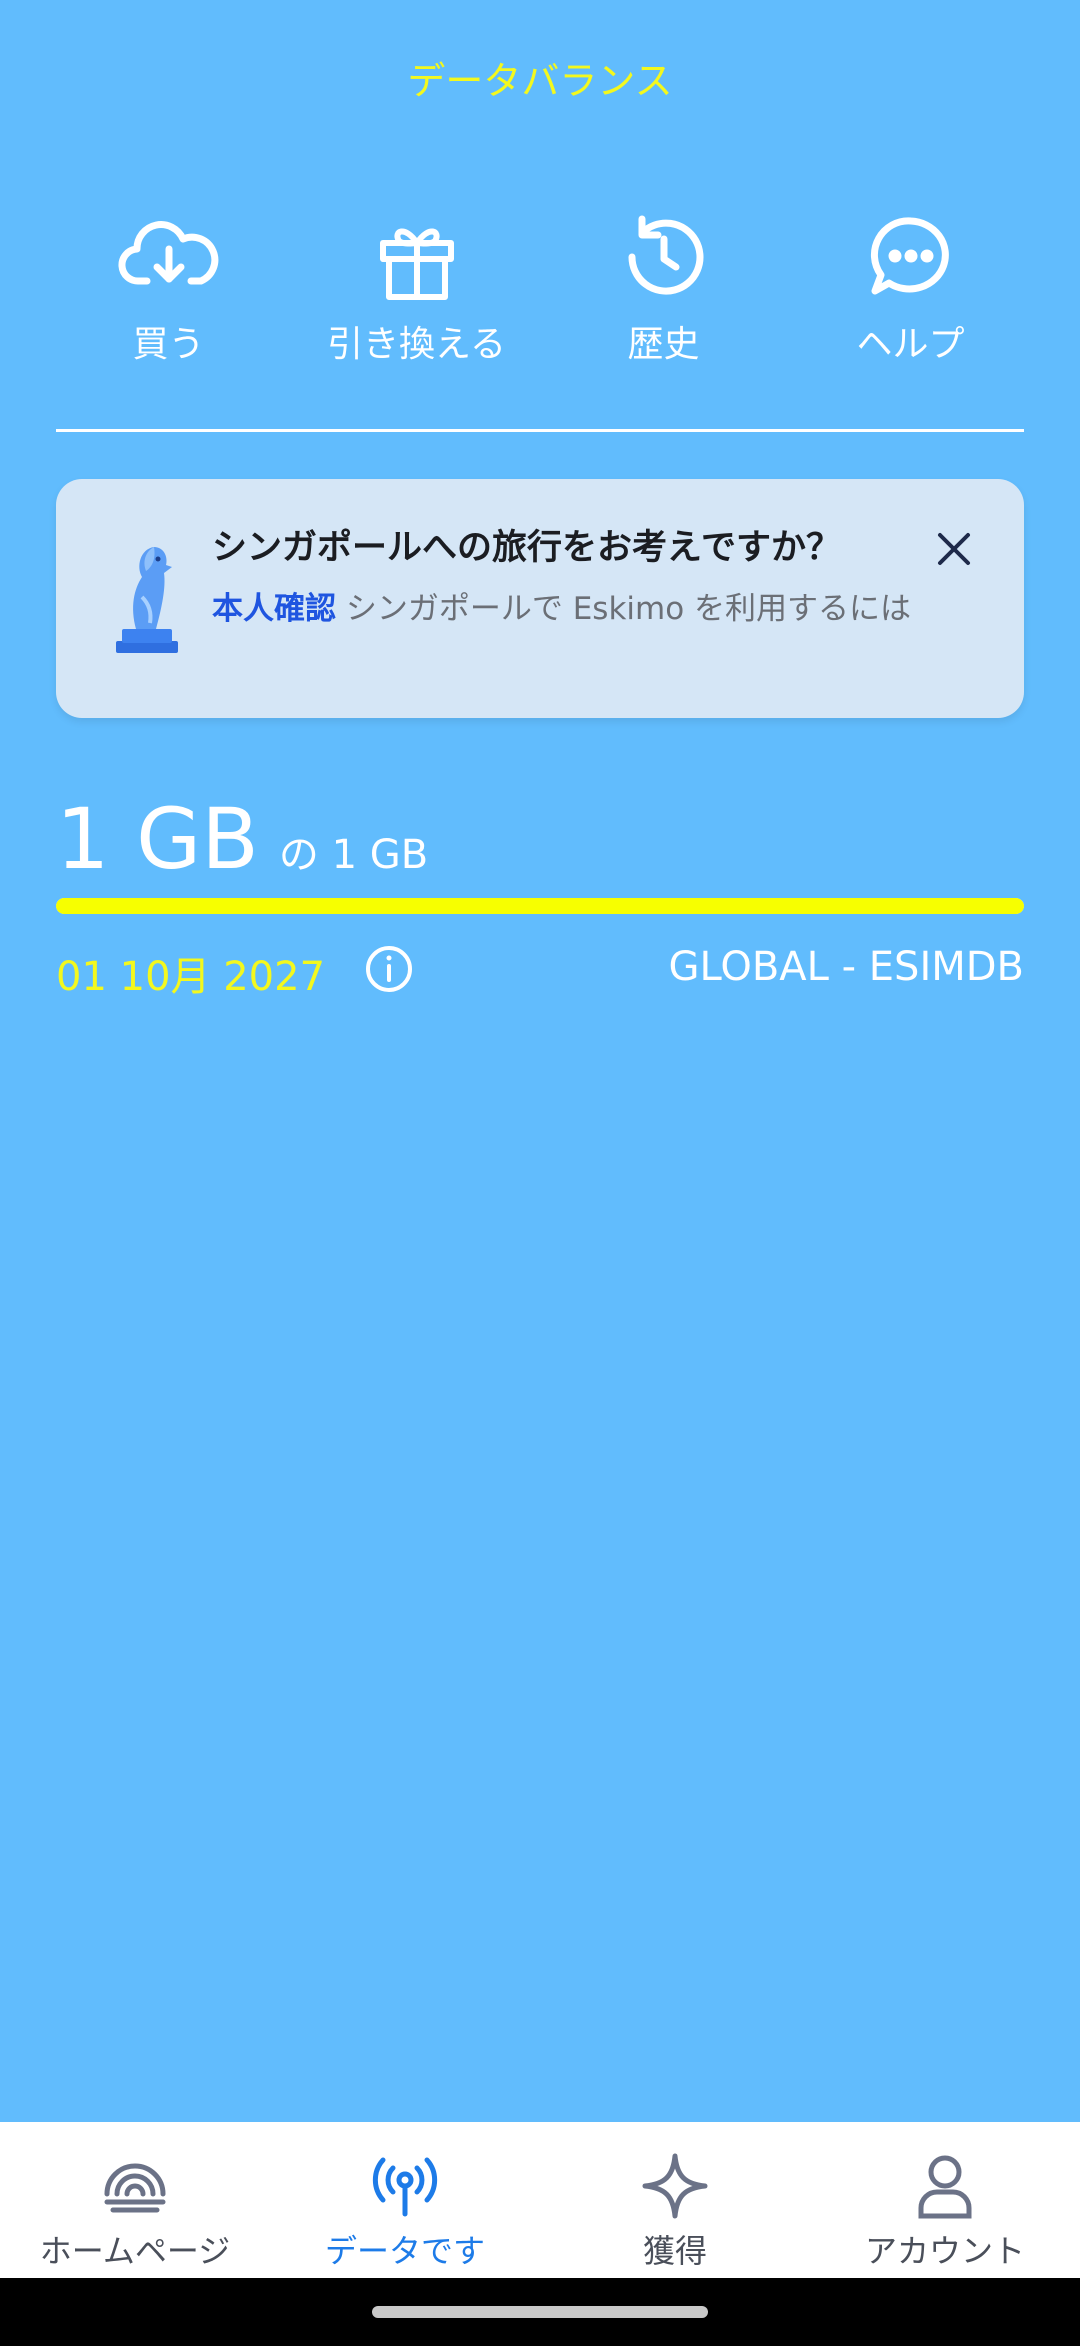  I want to click on help-label: ヘルプ, so click(910, 344).